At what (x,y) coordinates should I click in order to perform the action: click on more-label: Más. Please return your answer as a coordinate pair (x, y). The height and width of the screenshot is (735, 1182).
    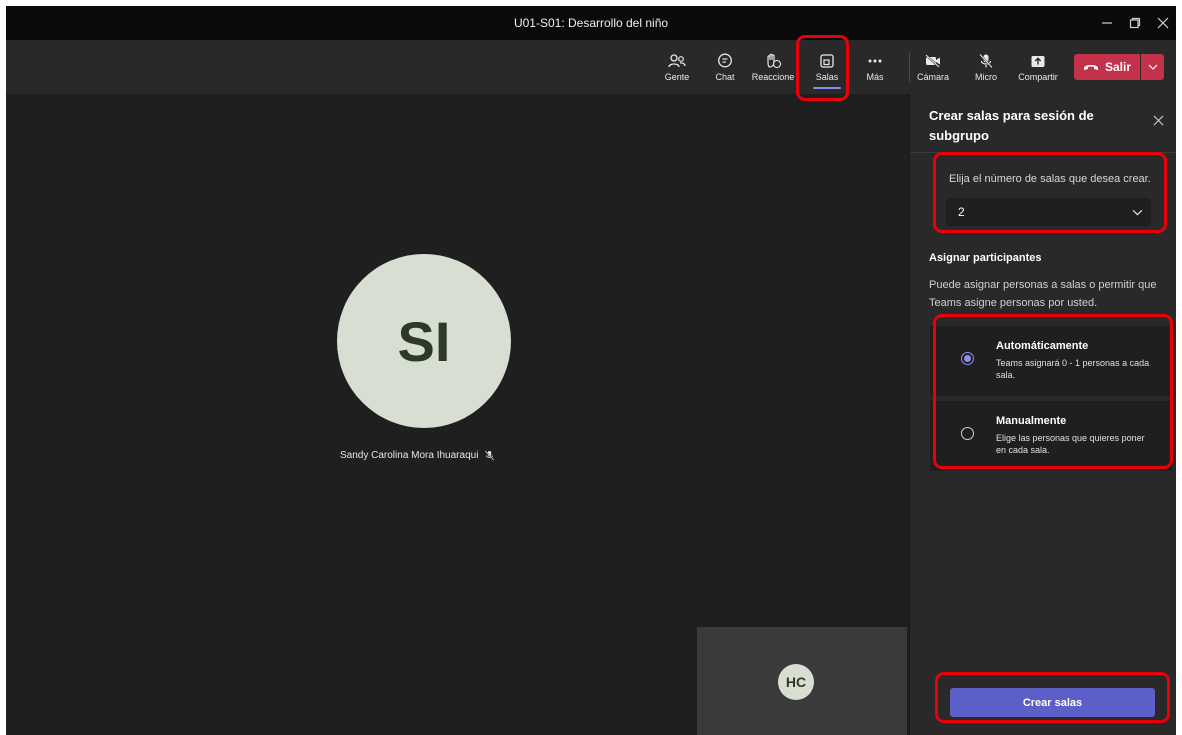
    Looking at the image, I should click on (875, 76).